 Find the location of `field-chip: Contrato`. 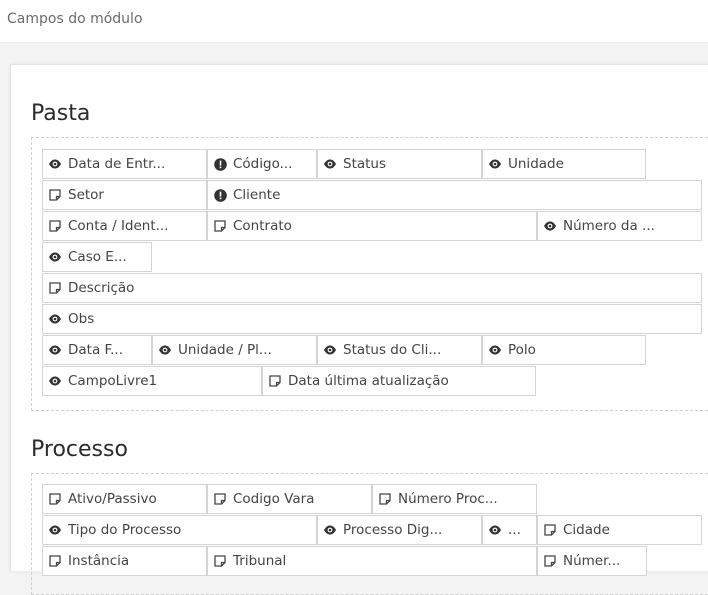

field-chip: Contrato is located at coordinates (372, 226).